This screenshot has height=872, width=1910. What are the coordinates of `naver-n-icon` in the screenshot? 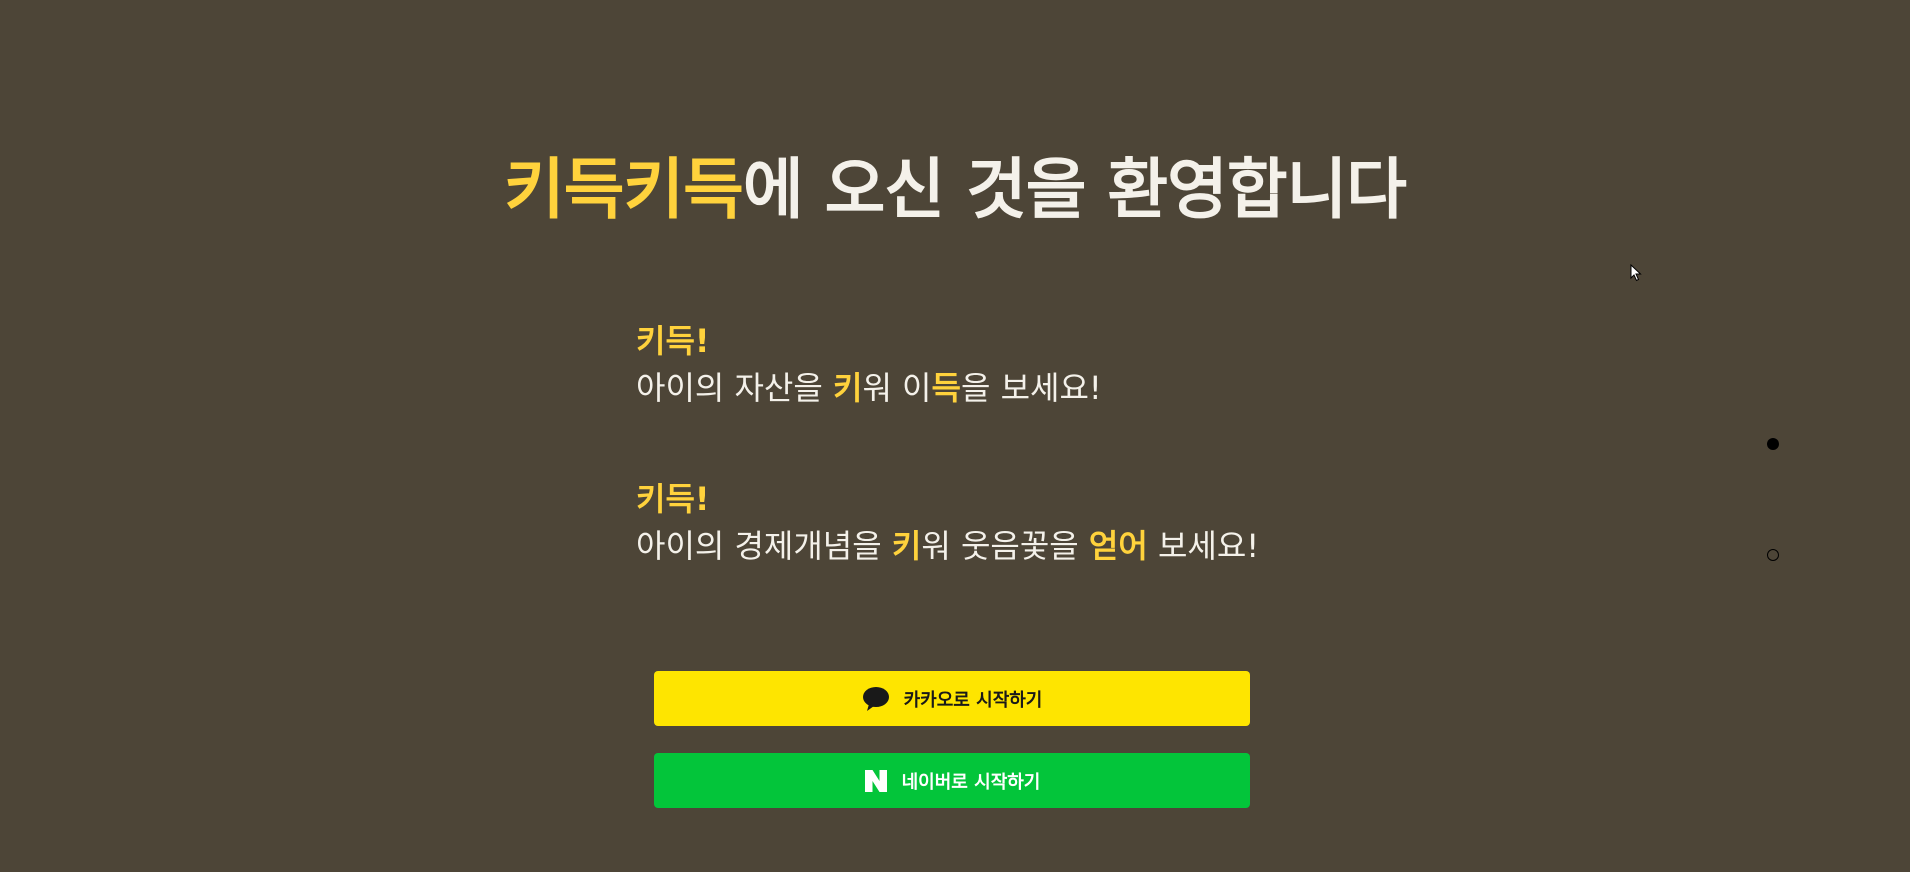 It's located at (876, 781).